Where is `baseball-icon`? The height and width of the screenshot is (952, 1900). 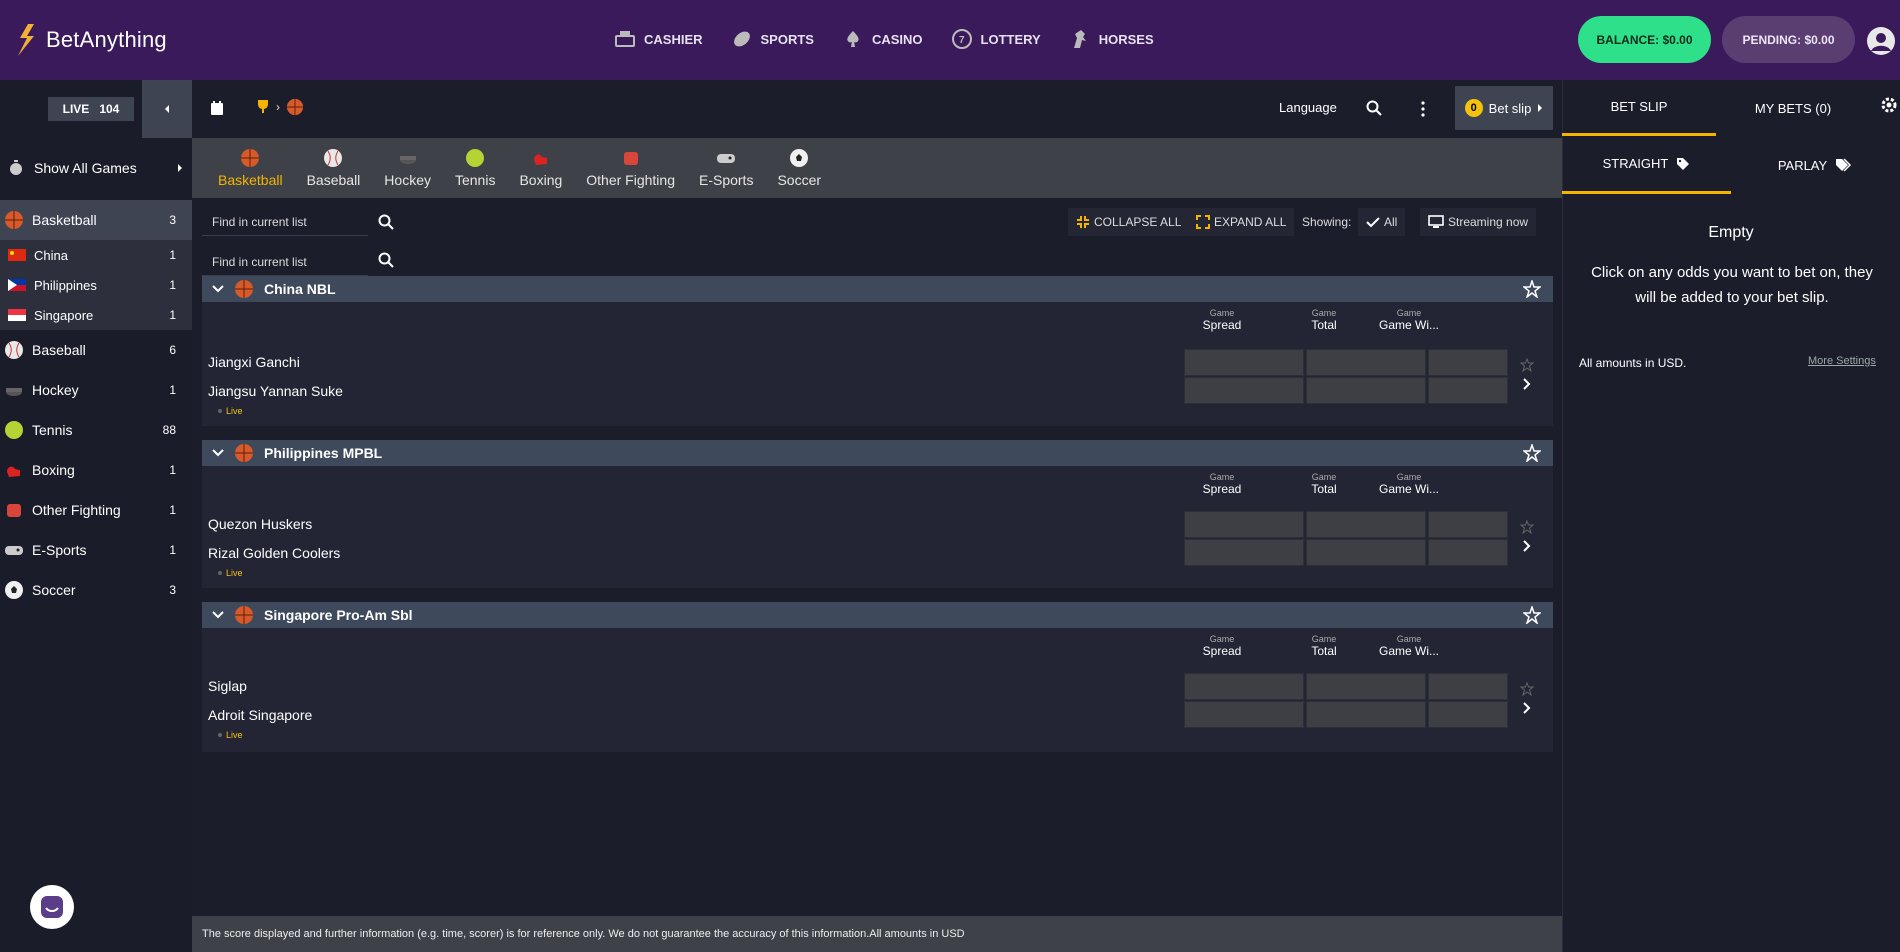 baseball-icon is located at coordinates (333, 158).